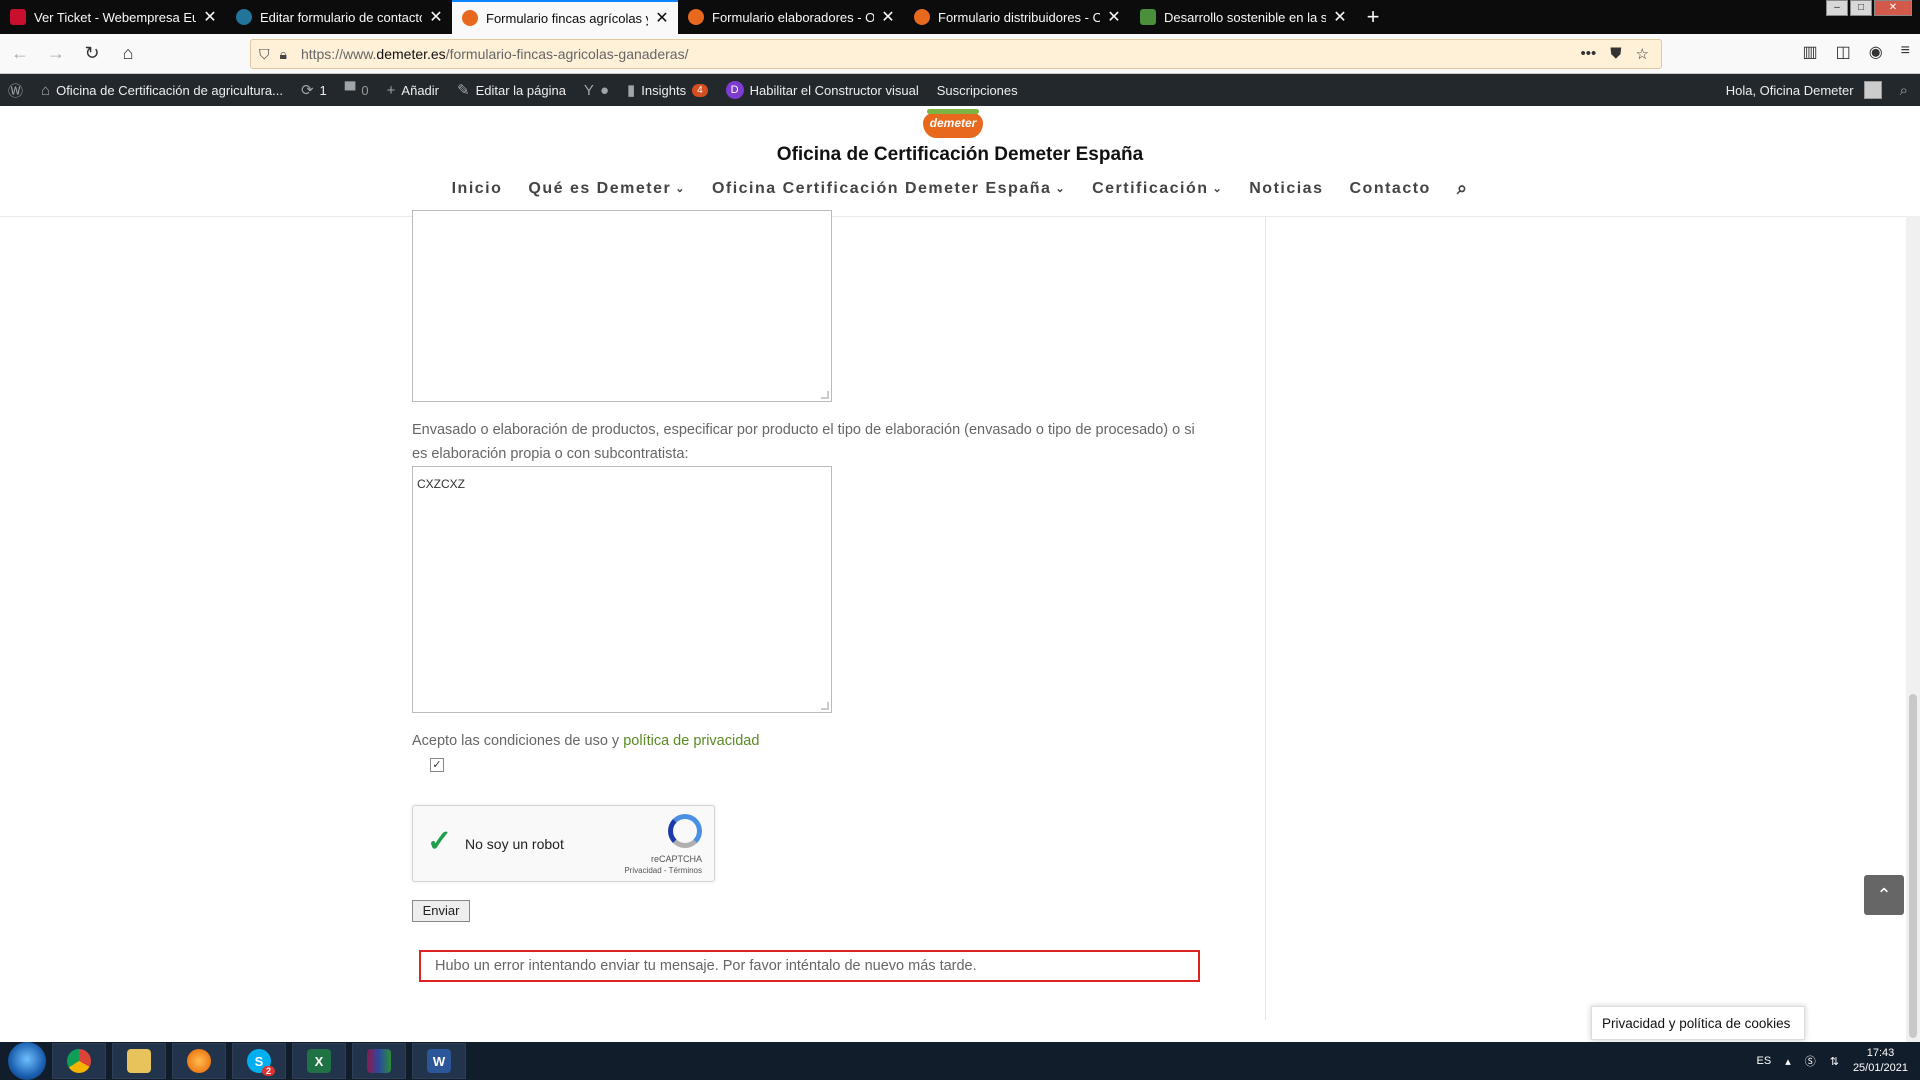 This screenshot has width=1920, height=1080. What do you see at coordinates (1810, 1061) in the screenshot?
I see `skype-tray-icon: Ⓢ` at bounding box center [1810, 1061].